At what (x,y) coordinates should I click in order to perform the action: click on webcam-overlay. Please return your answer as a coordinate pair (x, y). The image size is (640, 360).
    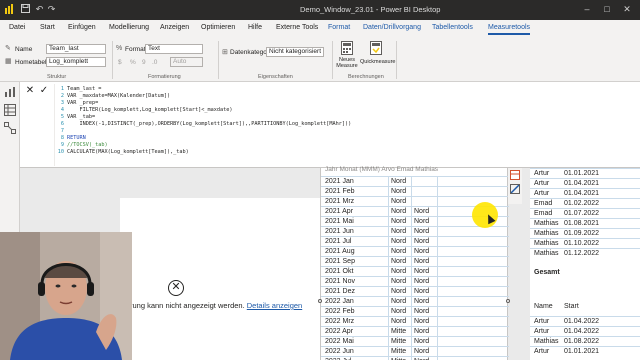
    Looking at the image, I should click on (66, 296).